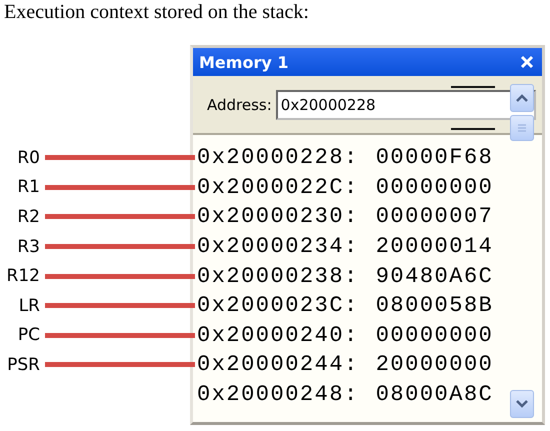 The width and height of the screenshot is (550, 431). I want to click on window-title: Memory 1, so click(243, 62).